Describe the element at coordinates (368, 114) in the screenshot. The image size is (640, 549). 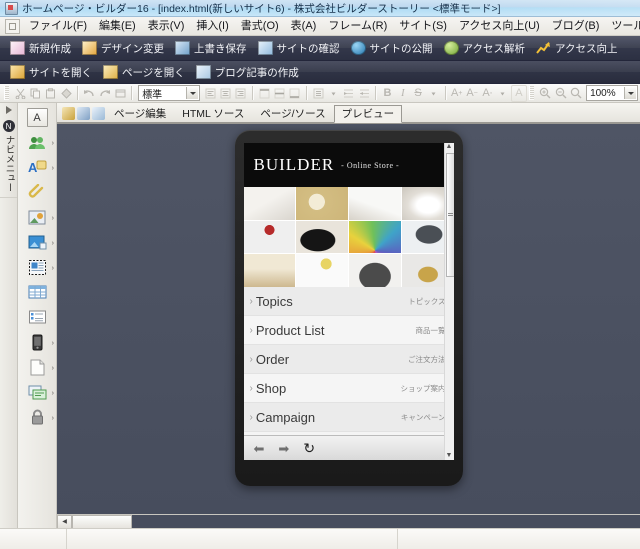
I see `tab-preview: プレビュー` at that location.